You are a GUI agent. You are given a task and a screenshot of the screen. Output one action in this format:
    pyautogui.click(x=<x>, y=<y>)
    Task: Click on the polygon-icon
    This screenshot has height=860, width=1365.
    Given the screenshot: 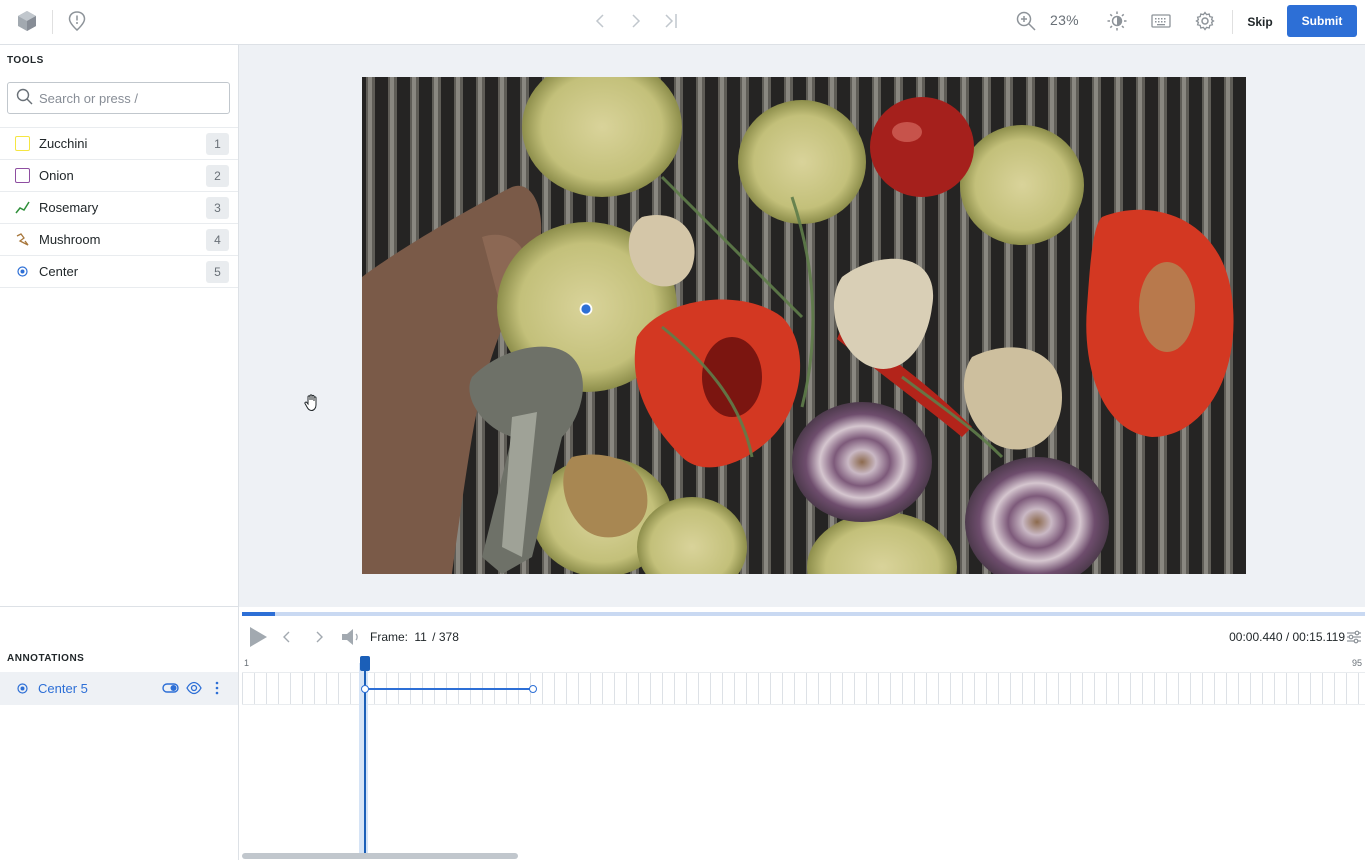 What is the action you would take?
    pyautogui.click(x=22, y=239)
    